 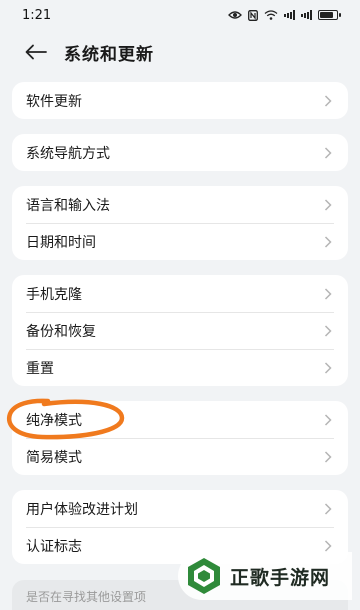 What do you see at coordinates (68, 153) in the screenshot?
I see `row-label: 系统导航方式` at bounding box center [68, 153].